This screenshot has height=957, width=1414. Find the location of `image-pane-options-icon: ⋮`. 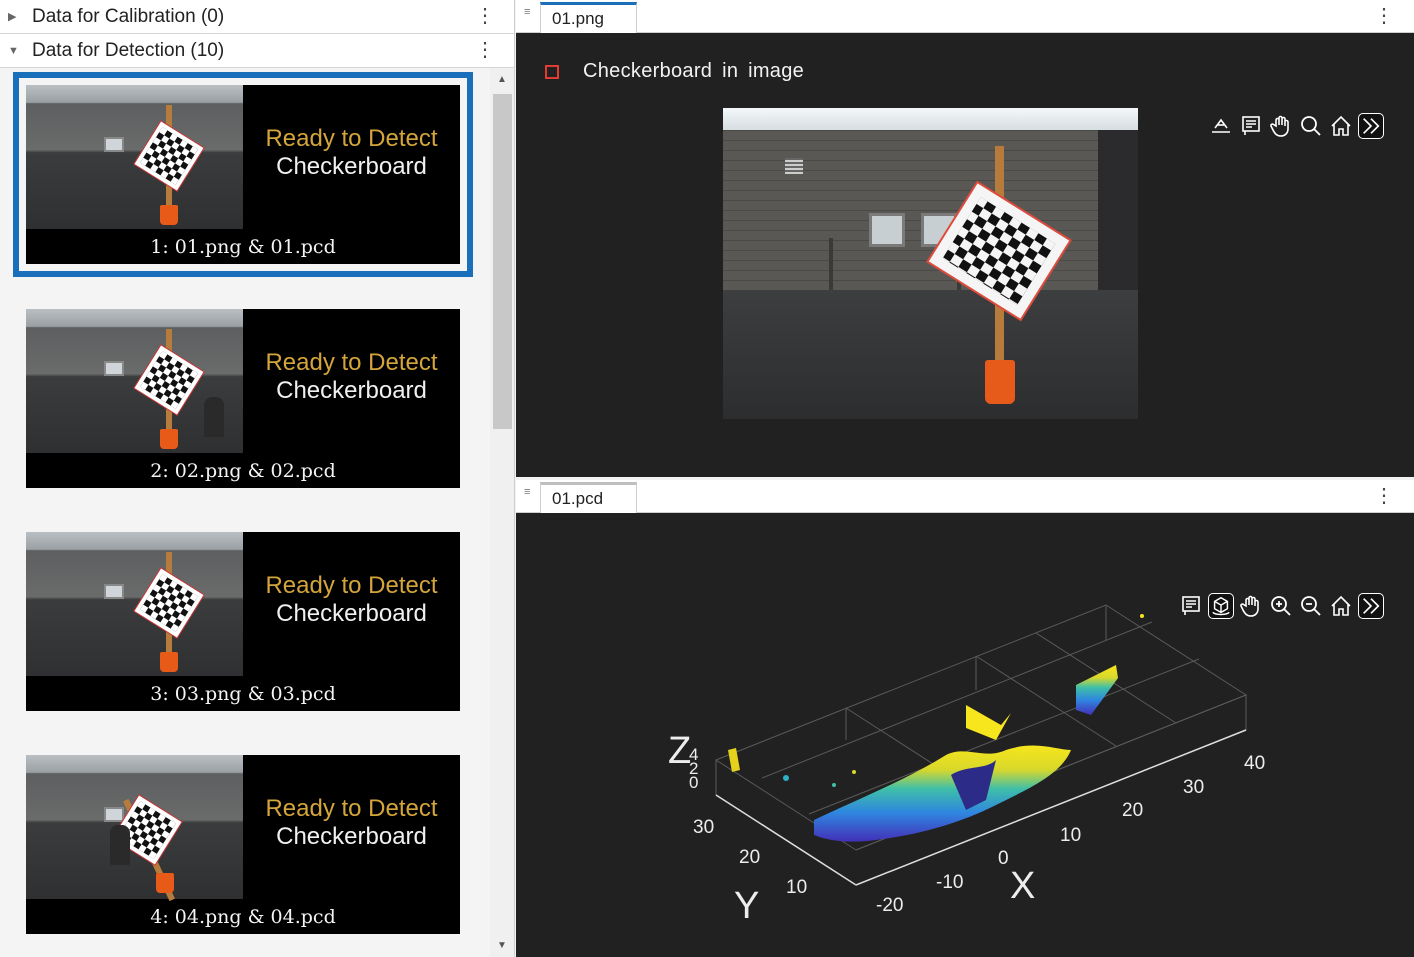

image-pane-options-icon: ⋮ is located at coordinates (1384, 16).